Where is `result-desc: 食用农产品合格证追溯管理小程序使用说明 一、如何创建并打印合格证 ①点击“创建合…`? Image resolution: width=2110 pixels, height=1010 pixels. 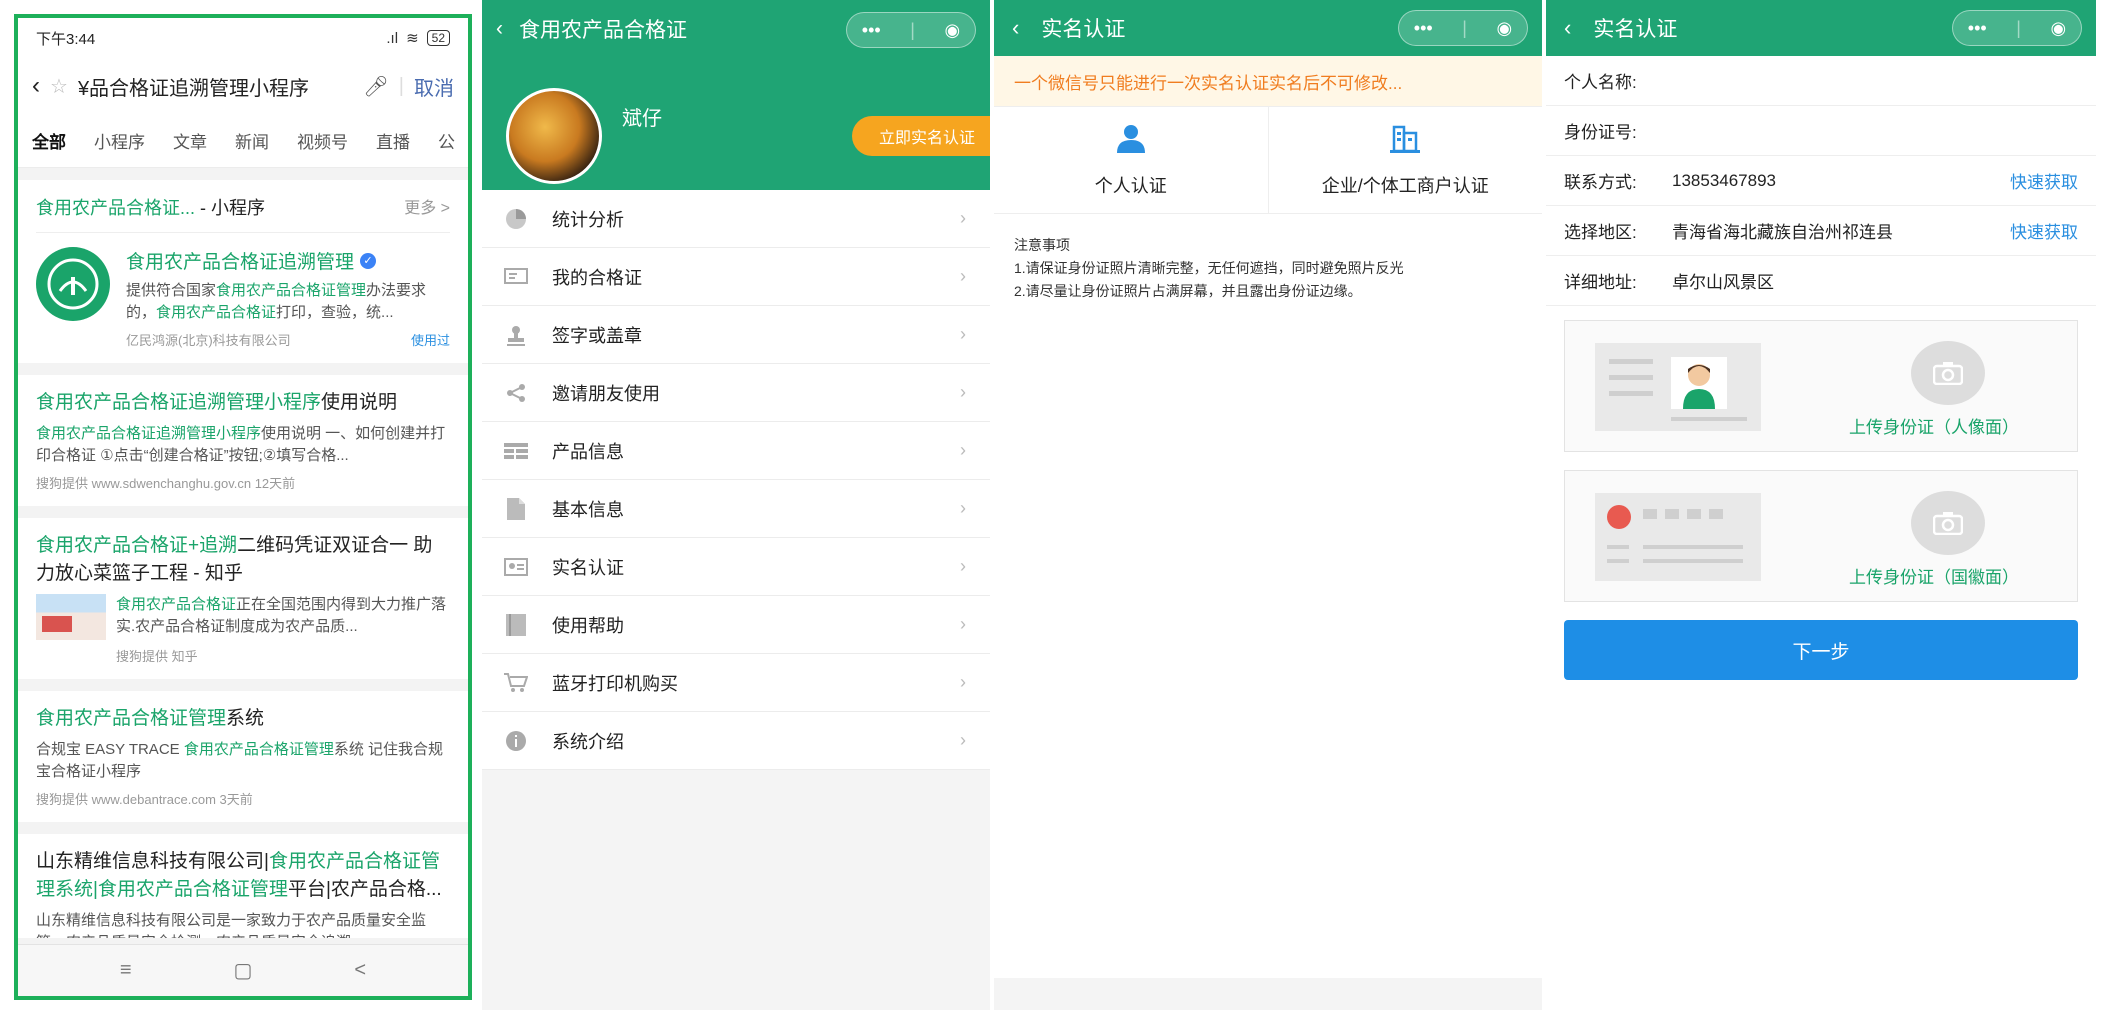
result-desc: 食用农产品合格证追溯管理小程序使用说明 一、如何创建并打印合格证 ①点击“创建合… is located at coordinates (241, 444).